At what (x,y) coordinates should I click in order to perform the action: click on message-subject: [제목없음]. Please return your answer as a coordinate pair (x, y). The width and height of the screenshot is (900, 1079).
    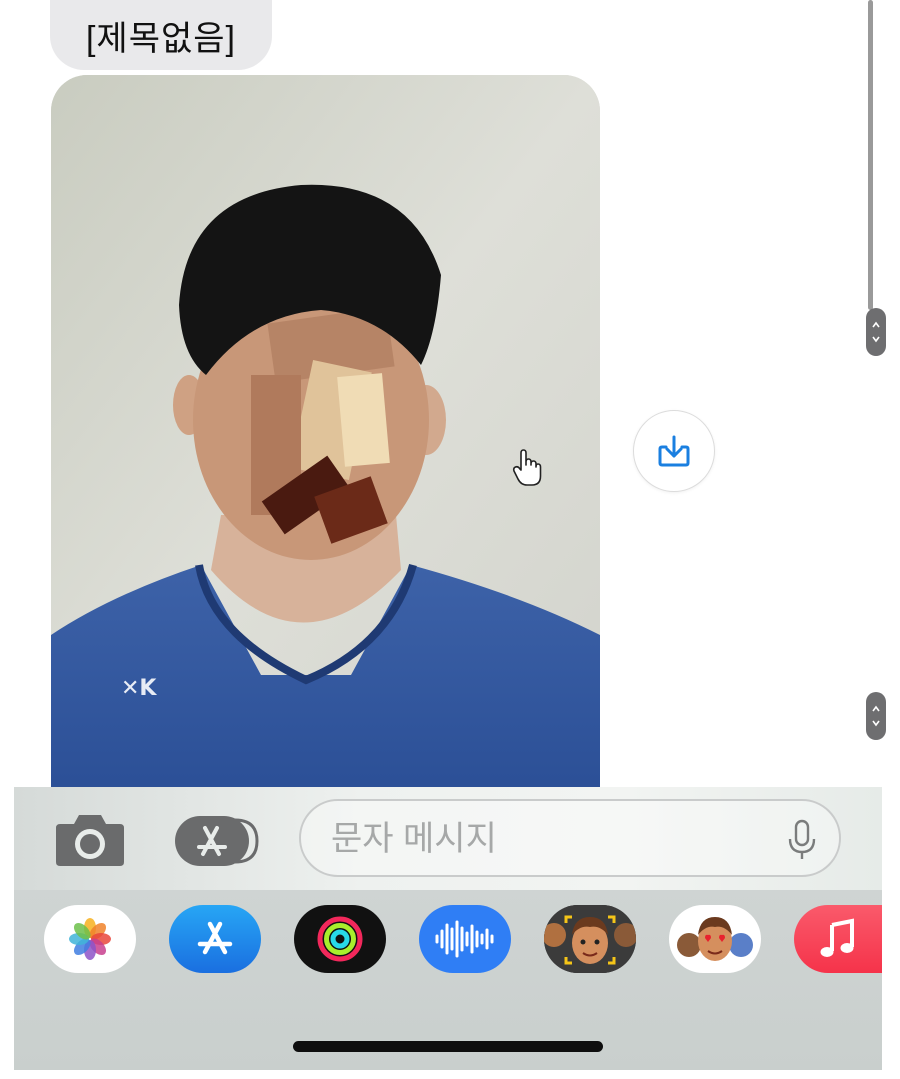
    Looking at the image, I should click on (161, 35).